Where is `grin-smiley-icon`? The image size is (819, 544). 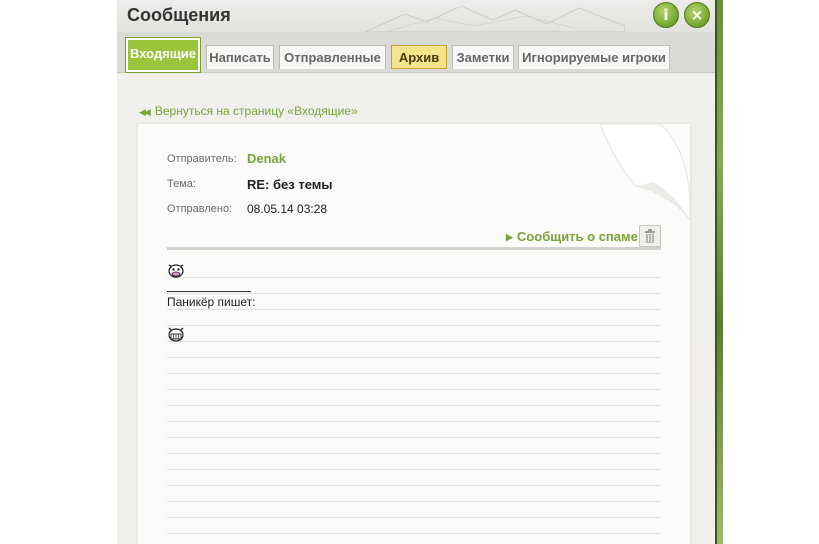 grin-smiley-icon is located at coordinates (176, 334).